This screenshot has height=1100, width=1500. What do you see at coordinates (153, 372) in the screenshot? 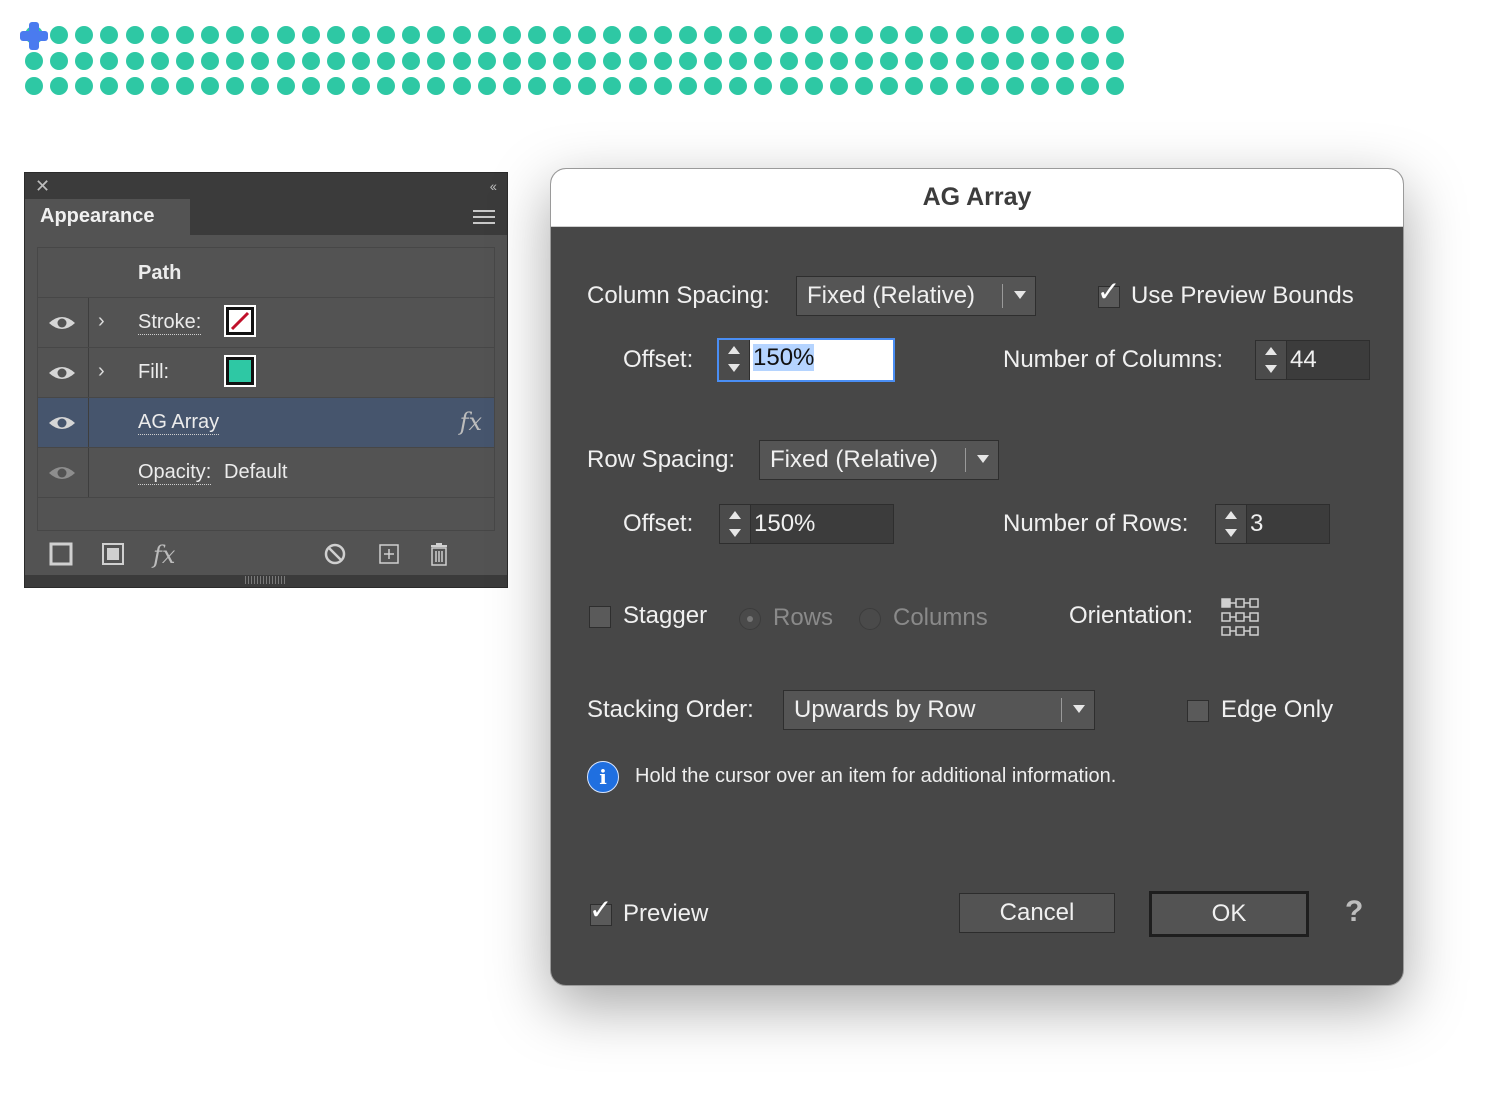
I see `fill-label: Fill:` at bounding box center [153, 372].